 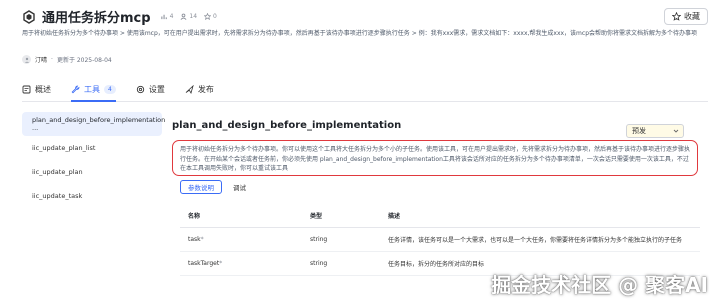 What do you see at coordinates (287, 125) in the screenshot?
I see `tool-name: plan_and_design_before_implementation` at bounding box center [287, 125].